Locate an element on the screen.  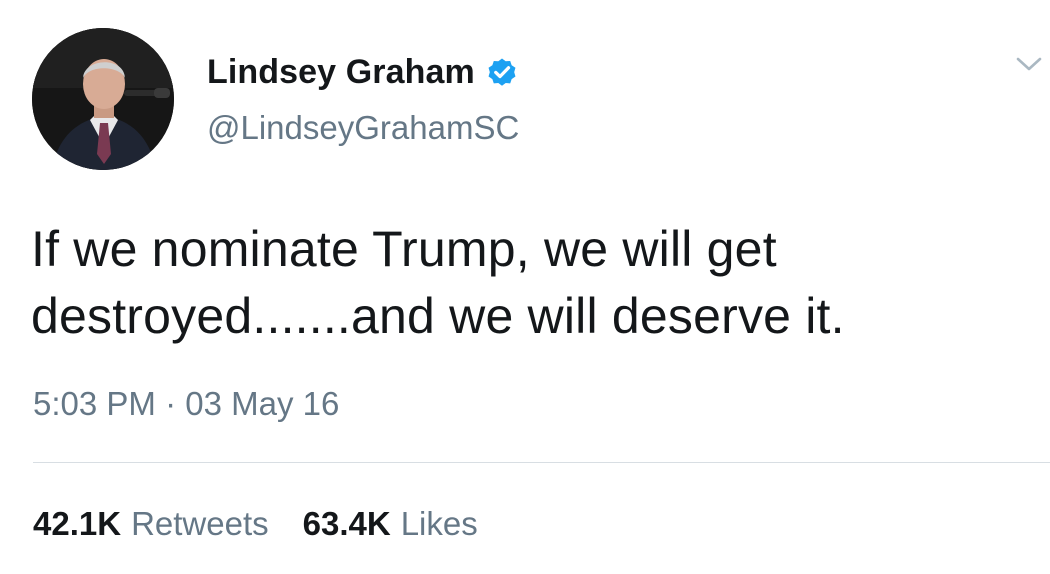
retweets-stat: 42.1K Retweets is located at coordinates (151, 524).